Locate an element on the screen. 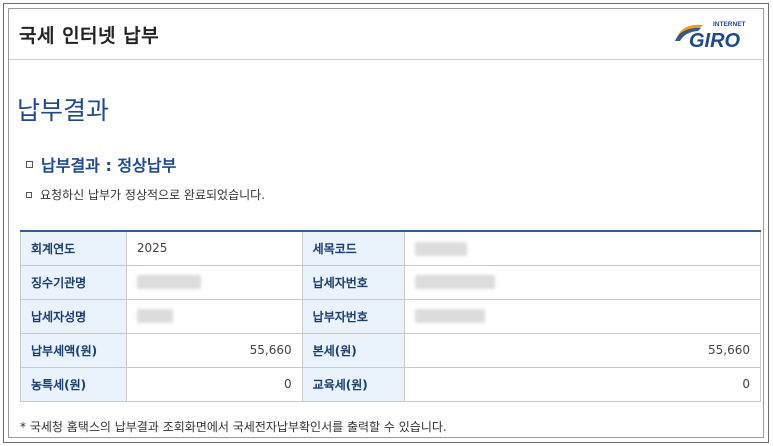  table-row: 징수기관명 납세자번호 is located at coordinates (391, 282).